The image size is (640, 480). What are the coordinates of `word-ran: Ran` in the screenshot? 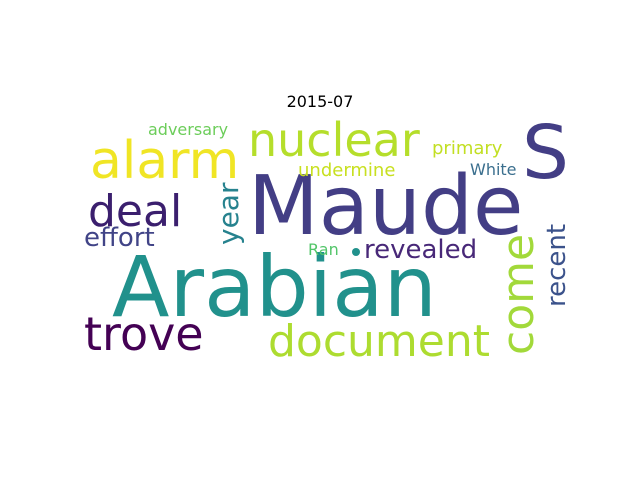 It's located at (323, 249).